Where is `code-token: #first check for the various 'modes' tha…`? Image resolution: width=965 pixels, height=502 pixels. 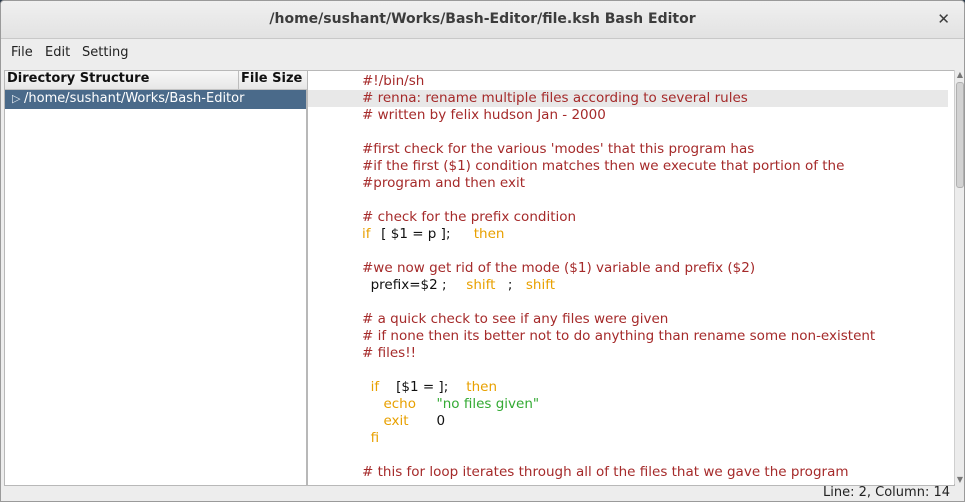 code-token: #first check for the various 'modes' tha… is located at coordinates (558, 149).